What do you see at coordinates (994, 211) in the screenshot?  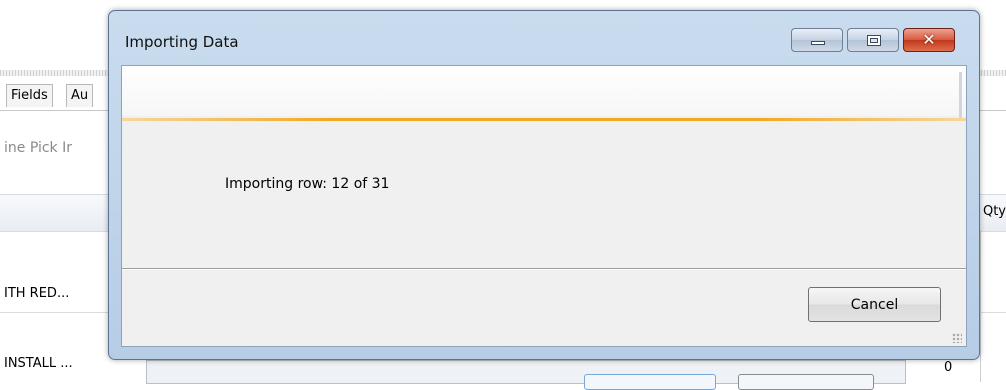 I see `column-header-qty: Qty` at bounding box center [994, 211].